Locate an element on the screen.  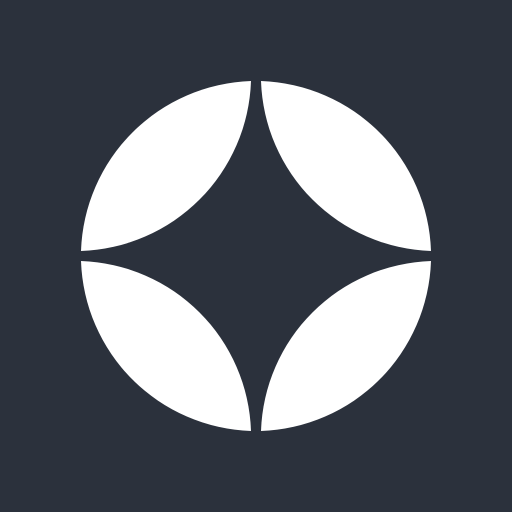
logo-petal-bottom-right is located at coordinates (346, 346).